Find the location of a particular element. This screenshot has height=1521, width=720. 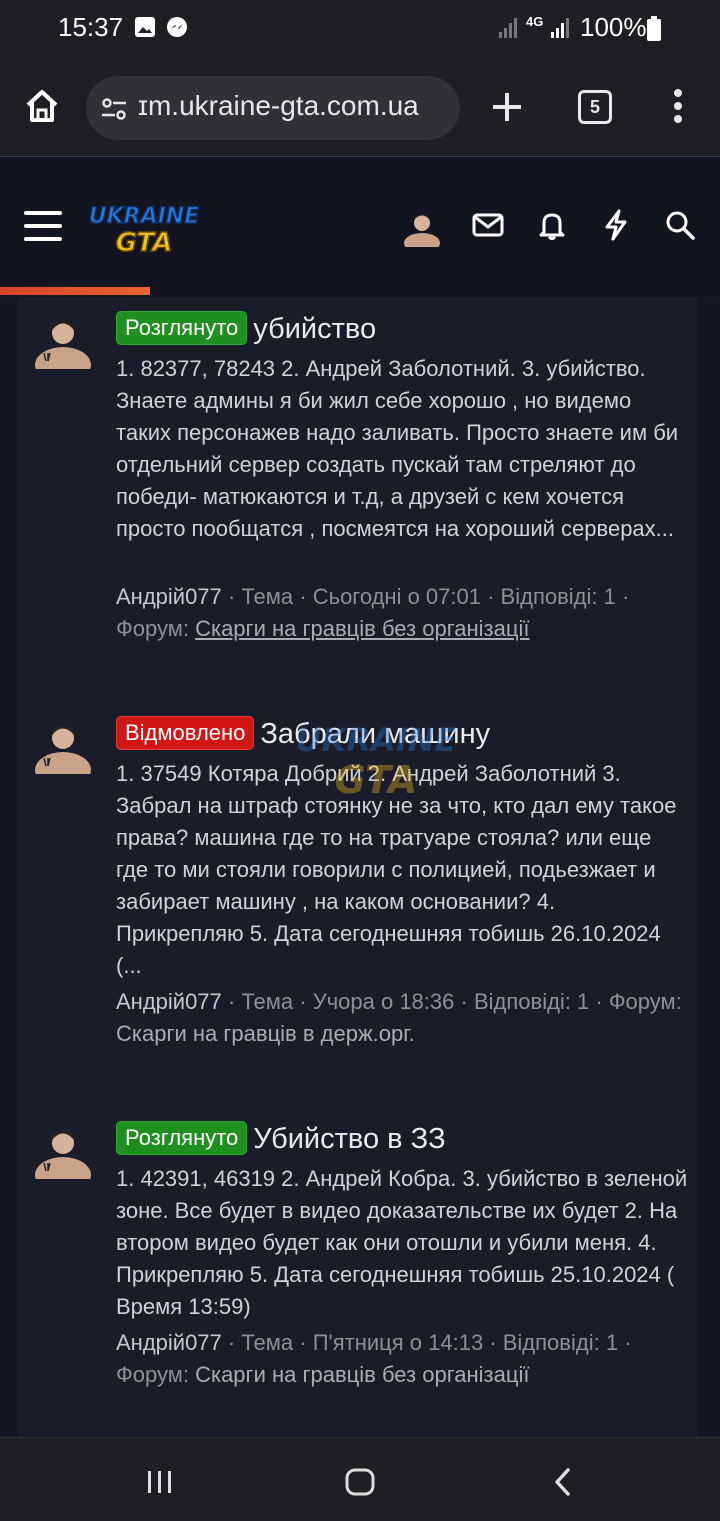

battery-icon is located at coordinates (654, 28).